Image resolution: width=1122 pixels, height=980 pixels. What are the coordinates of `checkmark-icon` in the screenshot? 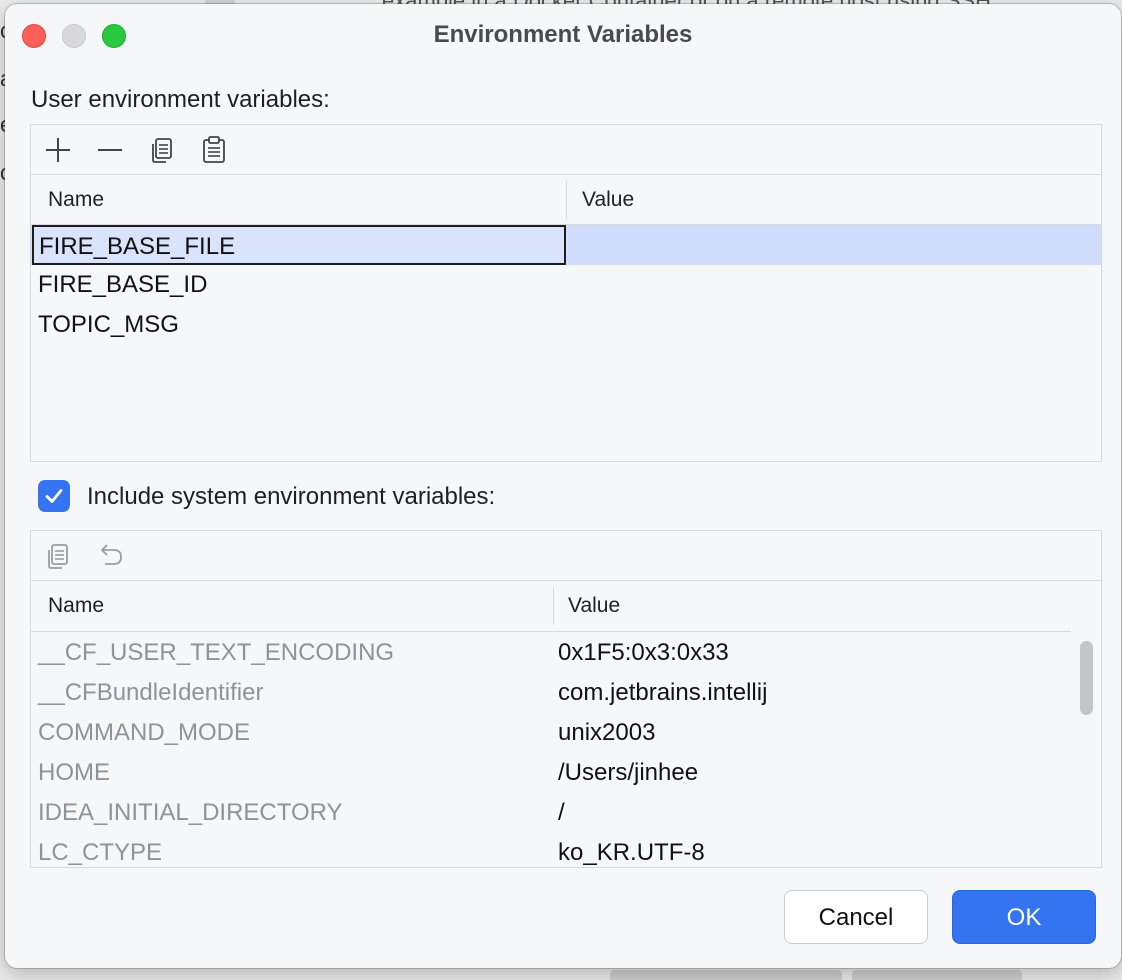 It's located at (54, 496).